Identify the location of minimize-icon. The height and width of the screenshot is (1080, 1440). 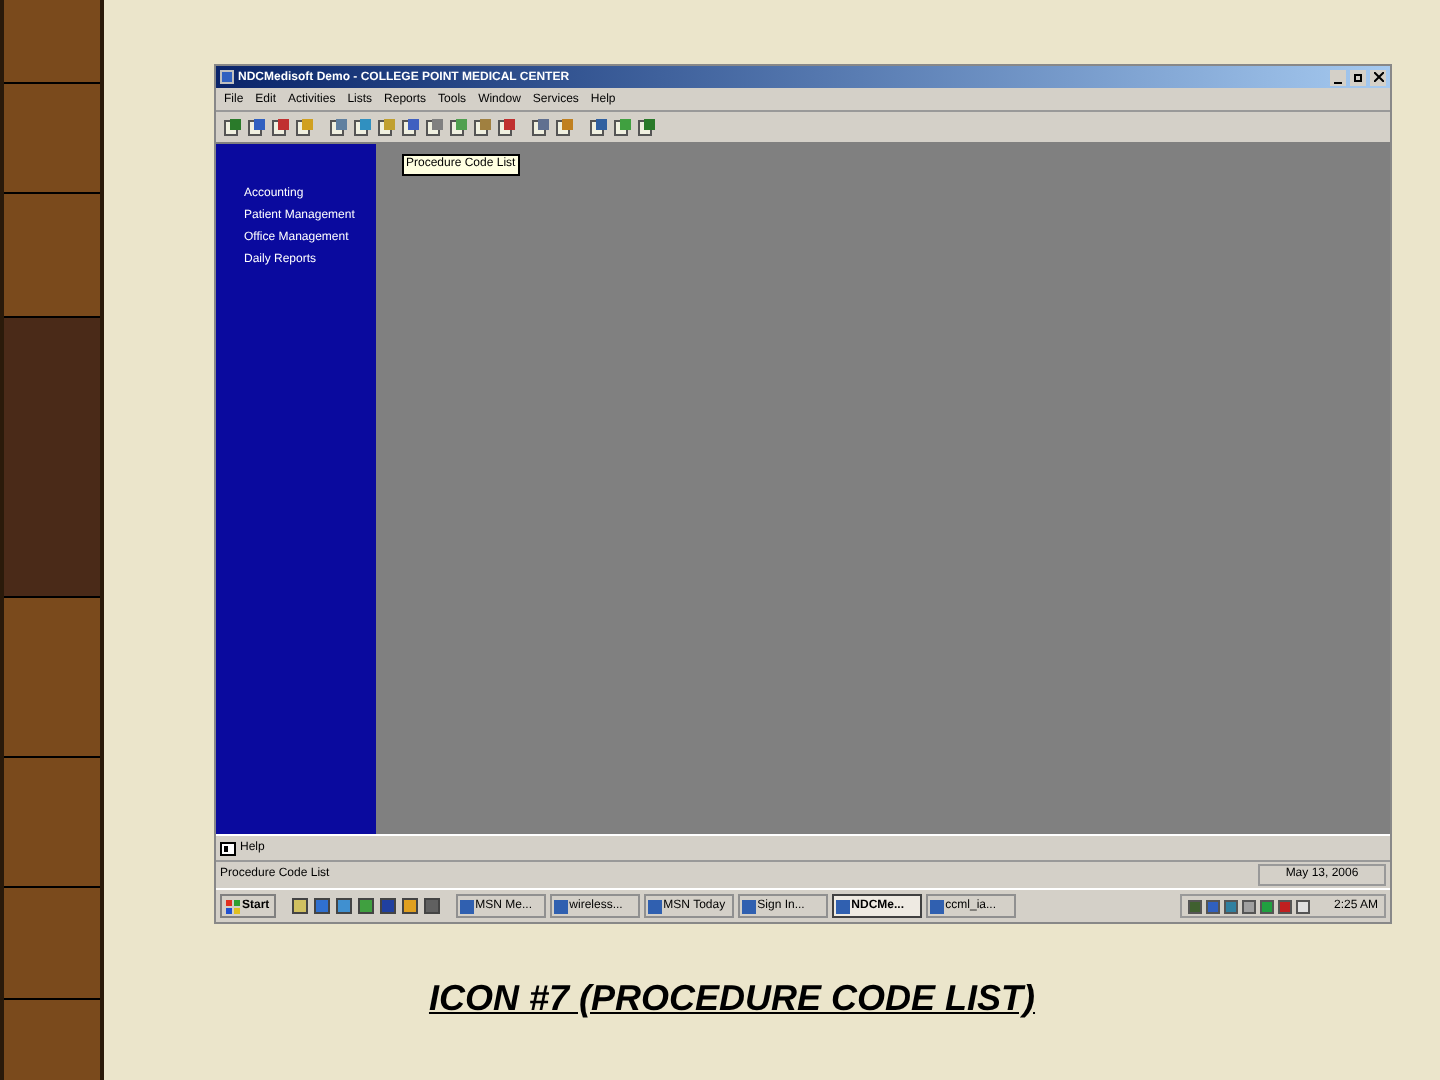
(1338, 83).